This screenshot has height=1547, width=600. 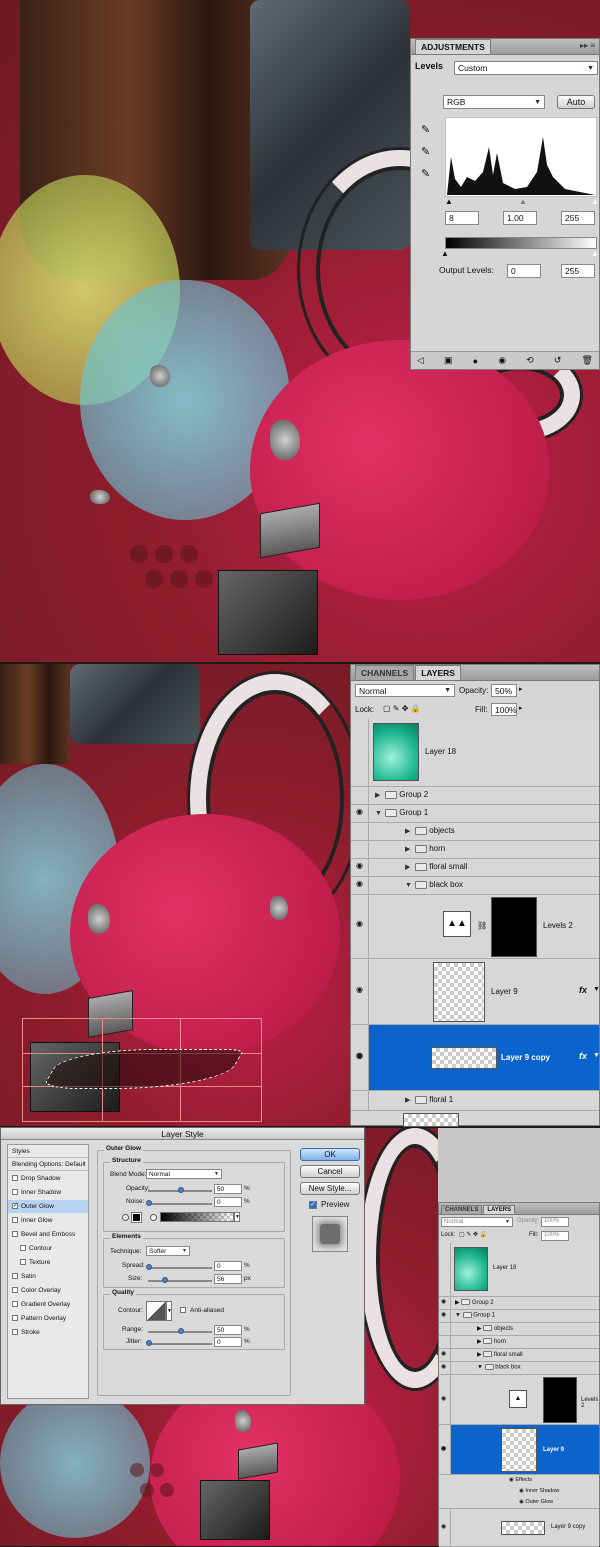 What do you see at coordinates (519, 1329) in the screenshot?
I see `layer-row-objects: ▶ objects` at bounding box center [519, 1329].